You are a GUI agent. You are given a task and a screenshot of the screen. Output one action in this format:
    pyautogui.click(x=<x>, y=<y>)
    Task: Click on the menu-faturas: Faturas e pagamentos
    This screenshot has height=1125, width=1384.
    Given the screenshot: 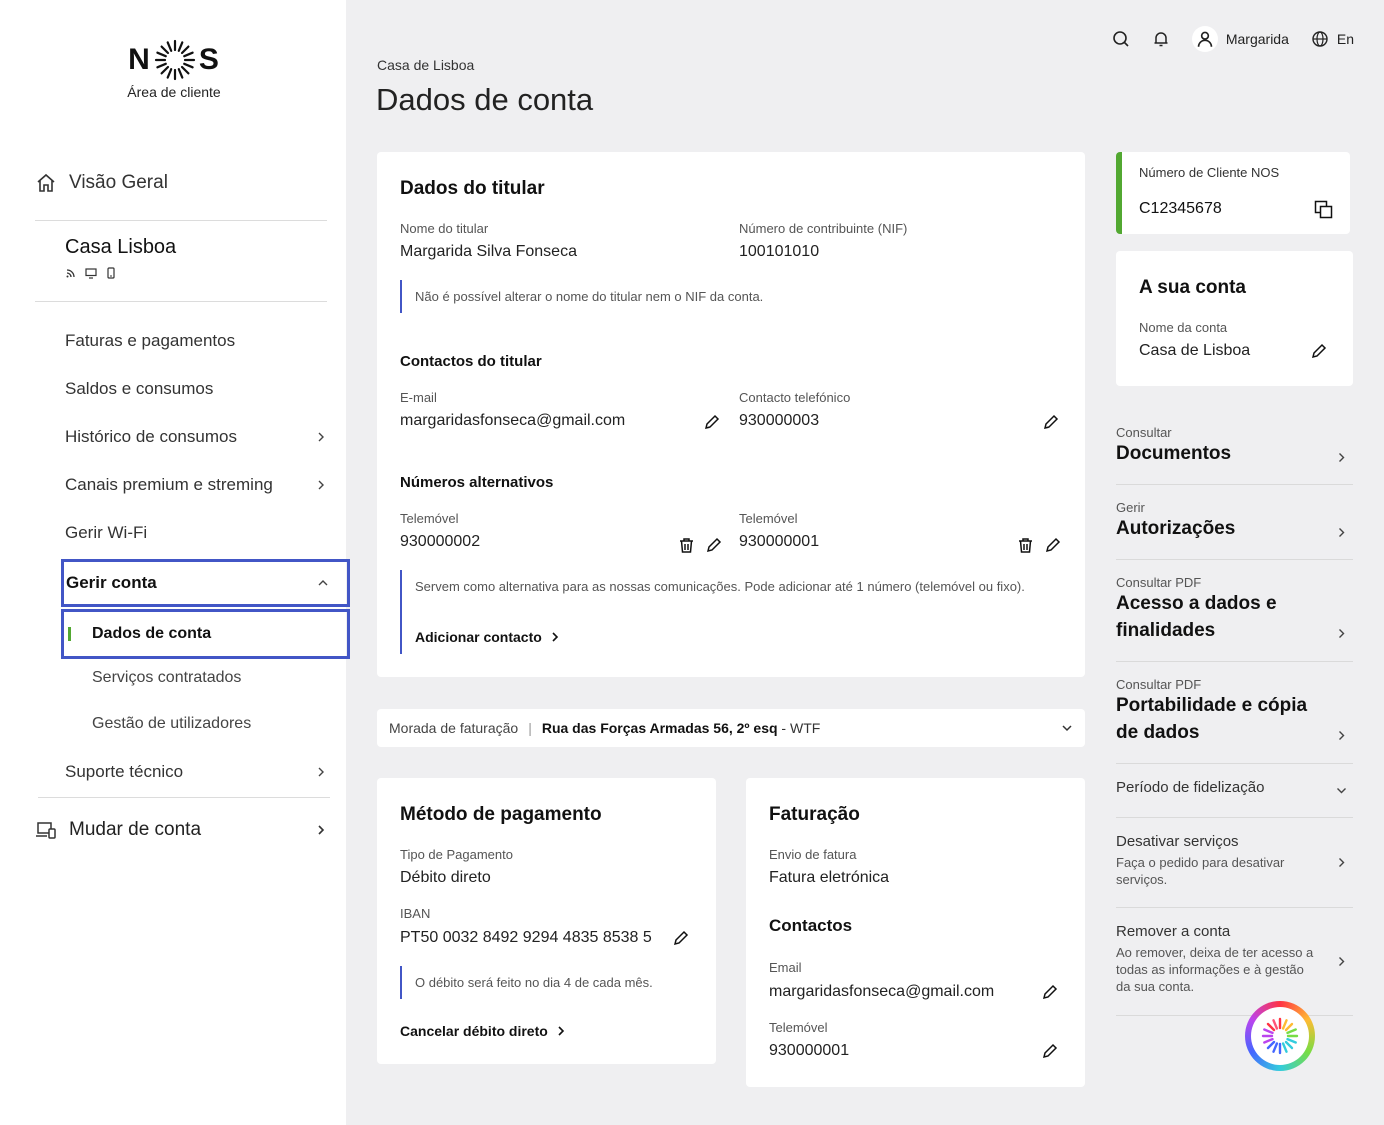 What is the action you would take?
    pyautogui.click(x=196, y=341)
    